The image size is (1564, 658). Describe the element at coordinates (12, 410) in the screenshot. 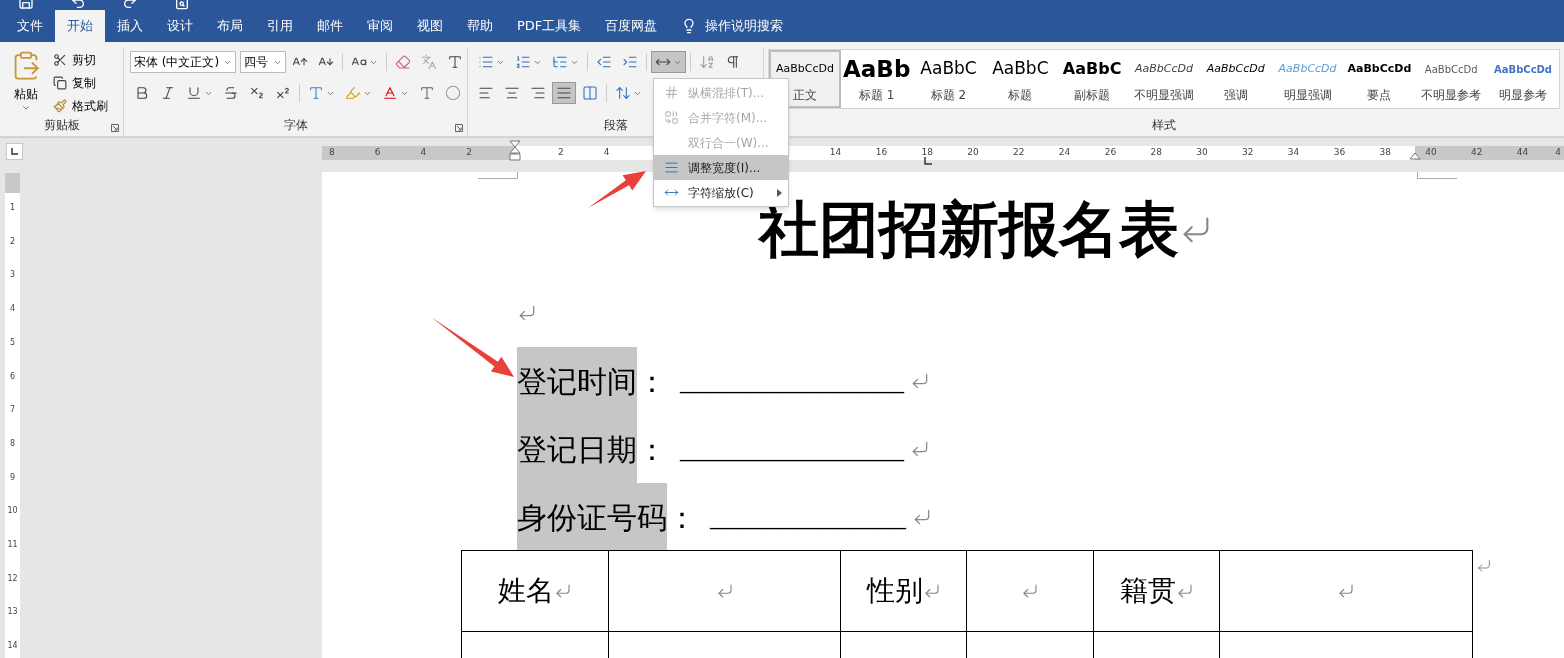

I see `ruler-number: 7` at that location.